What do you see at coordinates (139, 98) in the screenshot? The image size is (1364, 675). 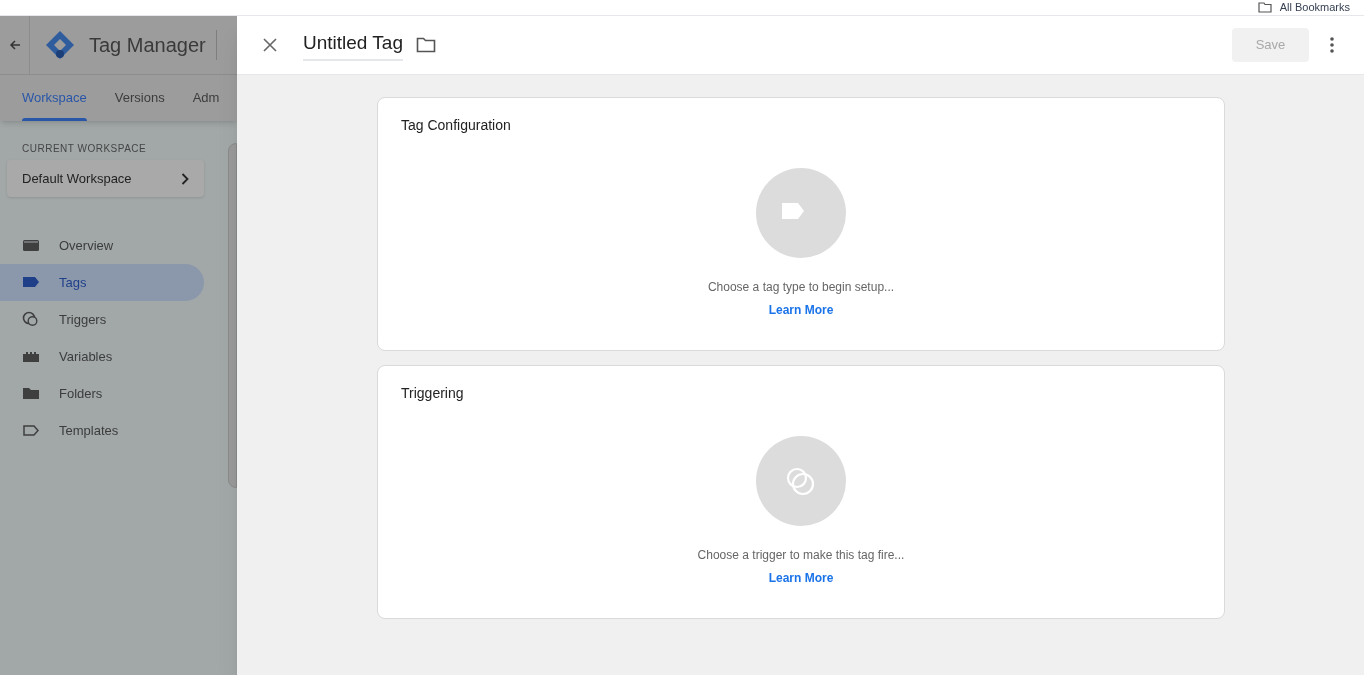 I see `nav-tab: Versions` at bounding box center [139, 98].